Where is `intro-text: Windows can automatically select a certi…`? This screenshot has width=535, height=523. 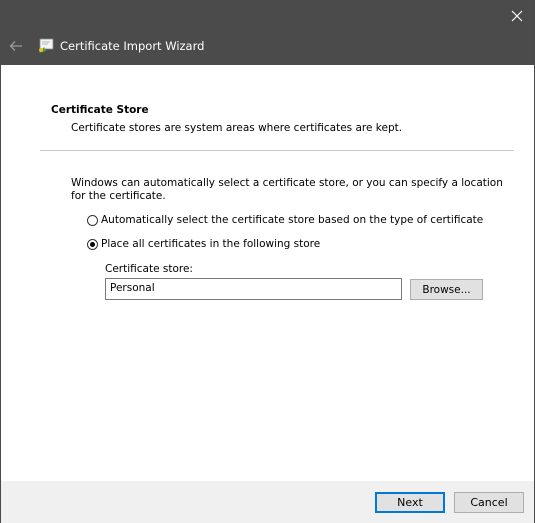
intro-text: Windows can automatically select a certi… is located at coordinates (287, 189).